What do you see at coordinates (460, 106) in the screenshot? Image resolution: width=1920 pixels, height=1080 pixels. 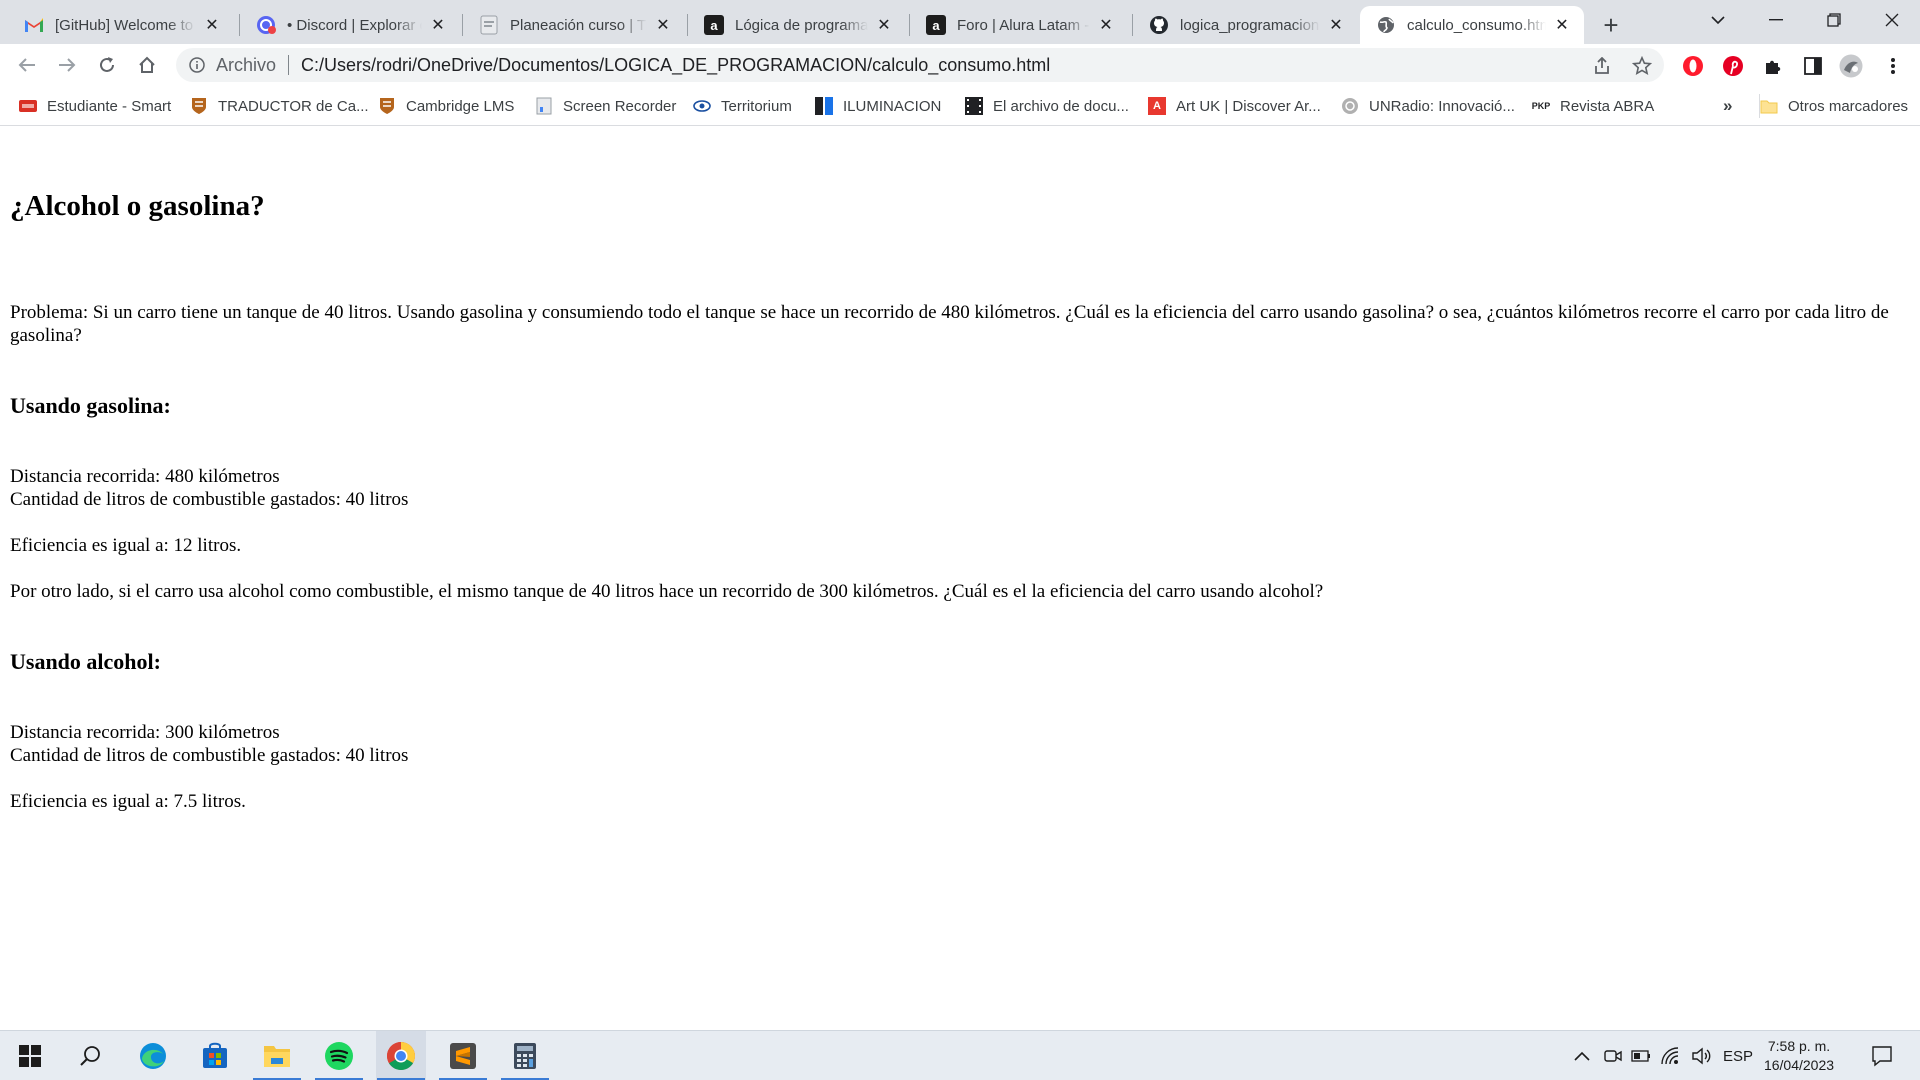 I see `bookmark-label: Cambridge LMS` at bounding box center [460, 106].